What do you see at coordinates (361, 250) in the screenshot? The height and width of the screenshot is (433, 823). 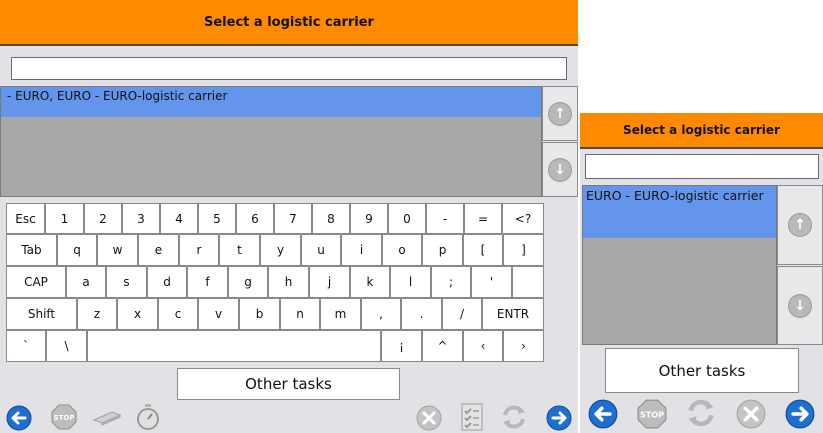 I see `key-i: i` at bounding box center [361, 250].